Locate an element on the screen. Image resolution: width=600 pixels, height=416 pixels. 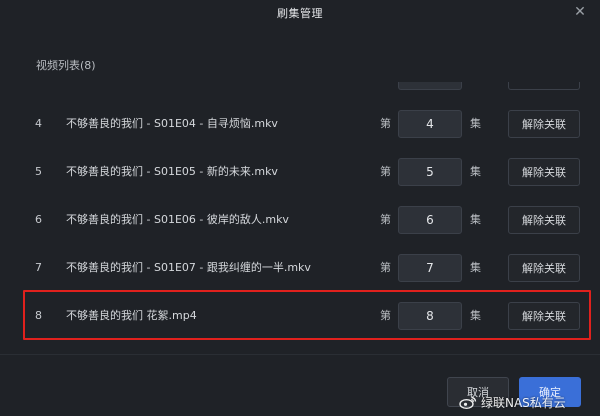
row-filename: 不够善良的我们 花絮.mp4 is located at coordinates (131, 315).